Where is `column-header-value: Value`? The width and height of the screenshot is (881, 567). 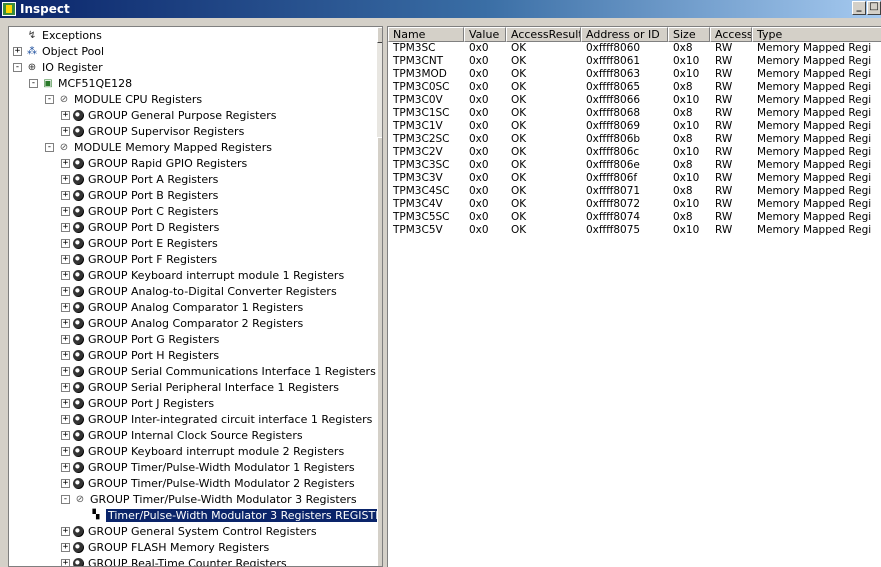 column-header-value: Value is located at coordinates (485, 34).